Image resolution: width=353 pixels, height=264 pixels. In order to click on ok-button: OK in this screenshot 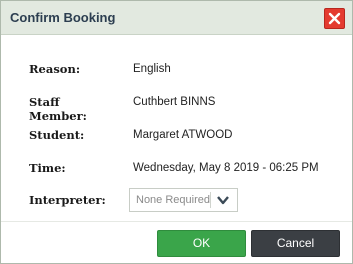, I will do `click(201, 243)`.